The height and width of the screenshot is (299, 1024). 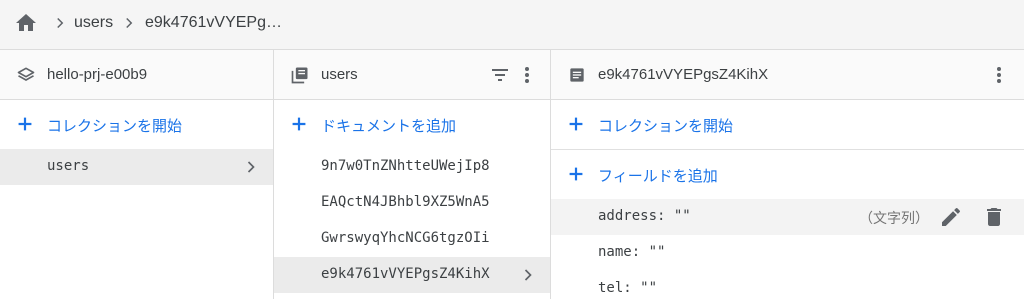 What do you see at coordinates (628, 288) in the screenshot?
I see `field-tel: tel: ""` at bounding box center [628, 288].